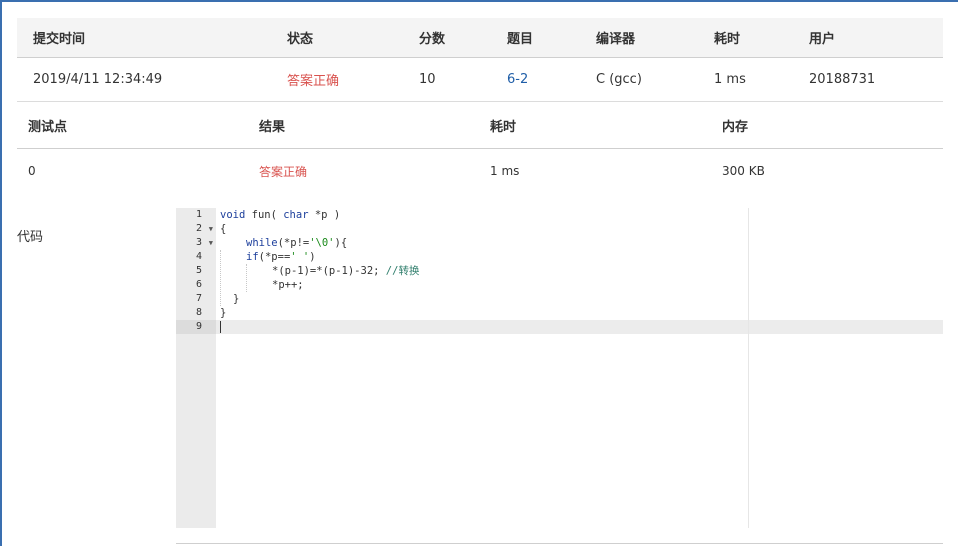 This screenshot has height=546, width=958. I want to click on header-user: 用户, so click(822, 39).